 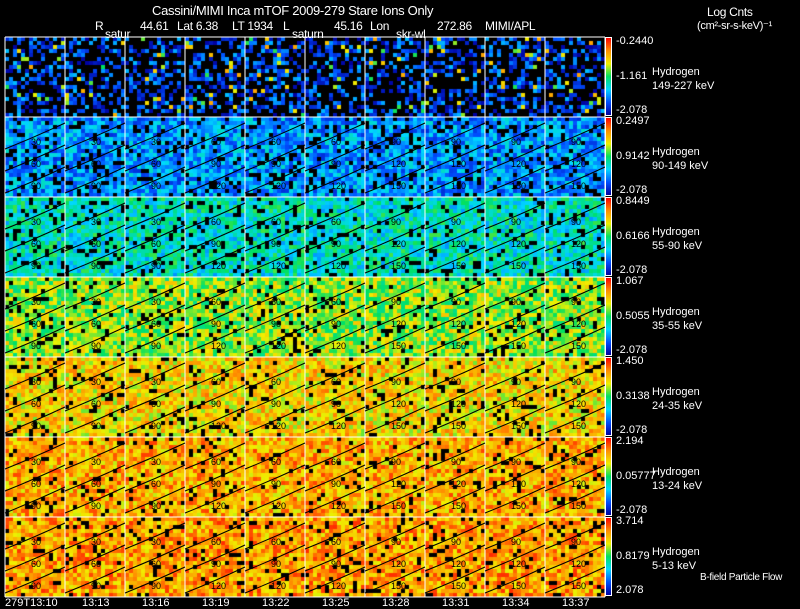 What do you see at coordinates (118, 34) in the screenshot?
I see `marker-satur: satur` at bounding box center [118, 34].